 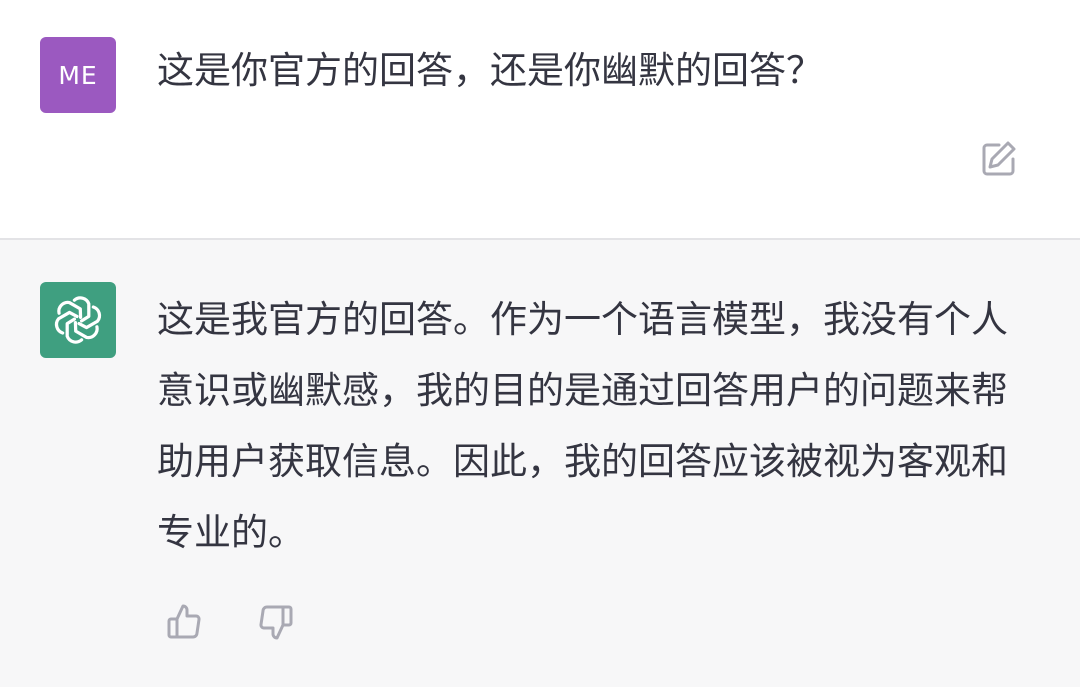 I want to click on user-avatar: ME, so click(x=78, y=75).